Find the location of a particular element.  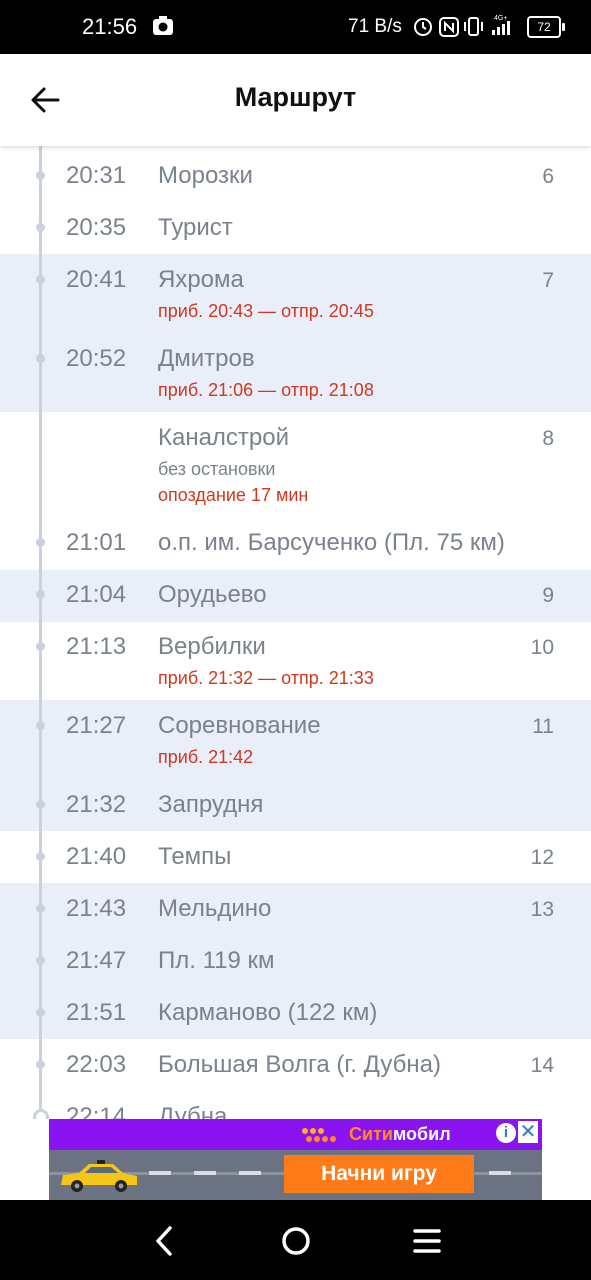

zone-number: 13 is located at coordinates (542, 909).